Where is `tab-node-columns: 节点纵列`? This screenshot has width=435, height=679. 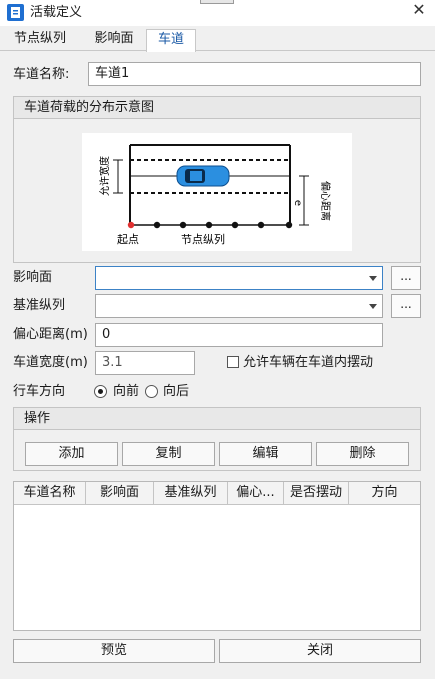
tab-node-columns: 节点纵列 is located at coordinates (40, 40).